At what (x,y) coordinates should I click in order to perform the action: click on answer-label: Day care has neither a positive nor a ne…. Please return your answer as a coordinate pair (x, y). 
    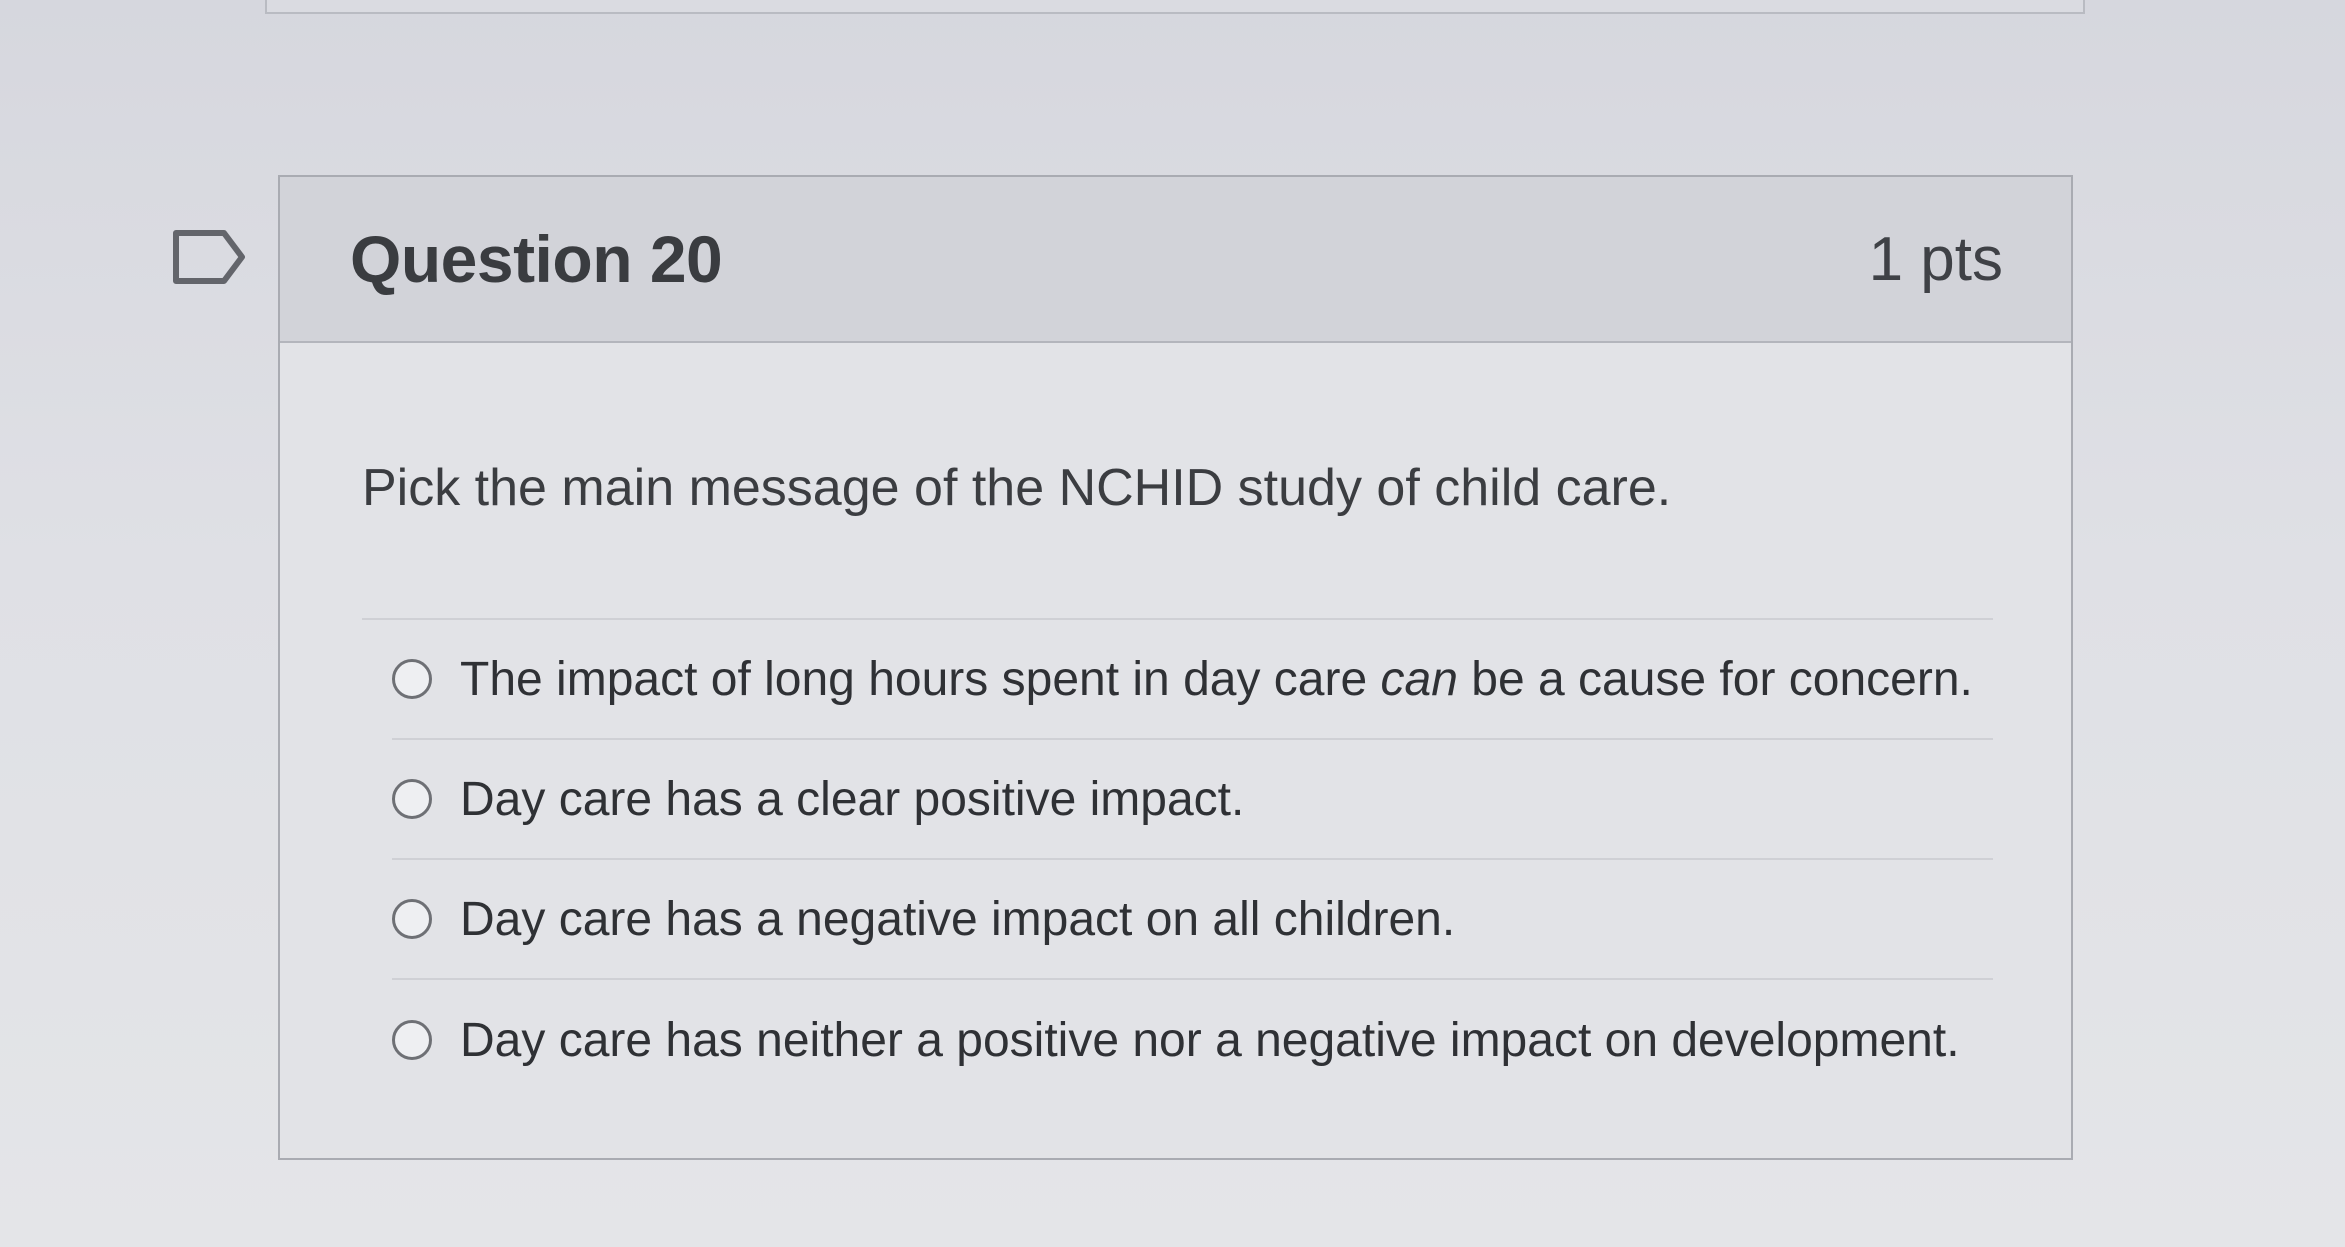
    Looking at the image, I should click on (1210, 1040).